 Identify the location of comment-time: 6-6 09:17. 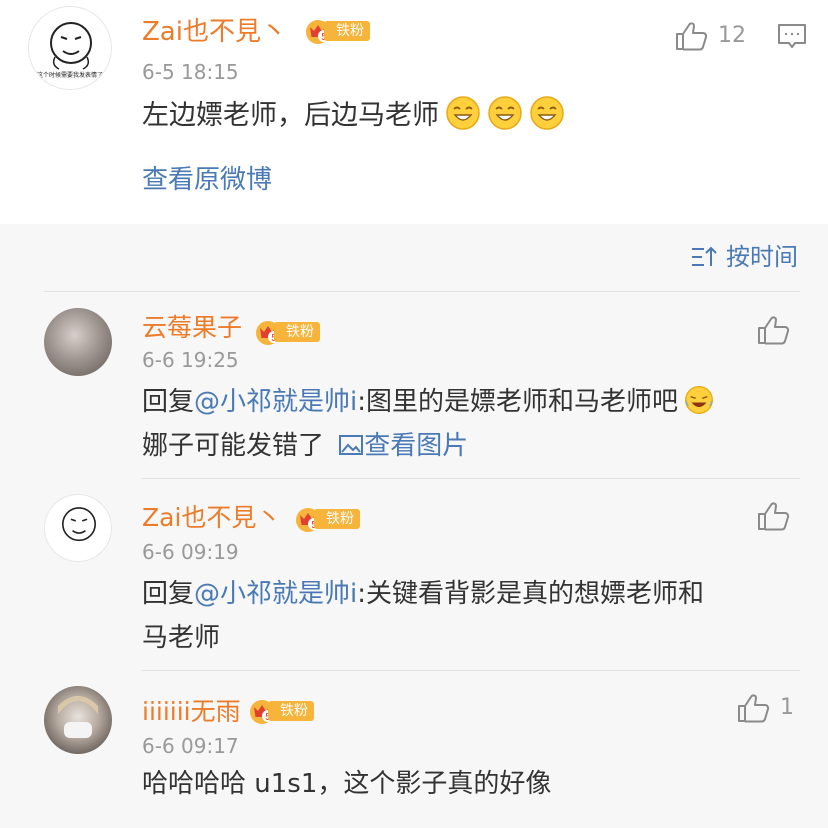
(190, 746).